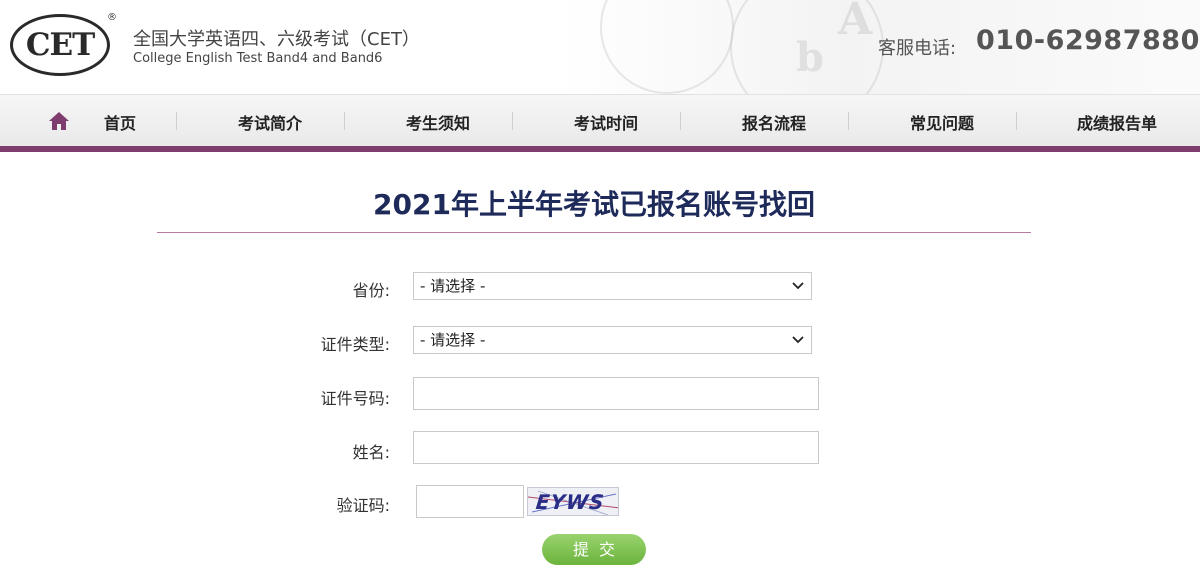 Image resolution: width=1200 pixels, height=582 pixels. Describe the element at coordinates (917, 48) in the screenshot. I see `hotline-label: 客服电话:` at that location.